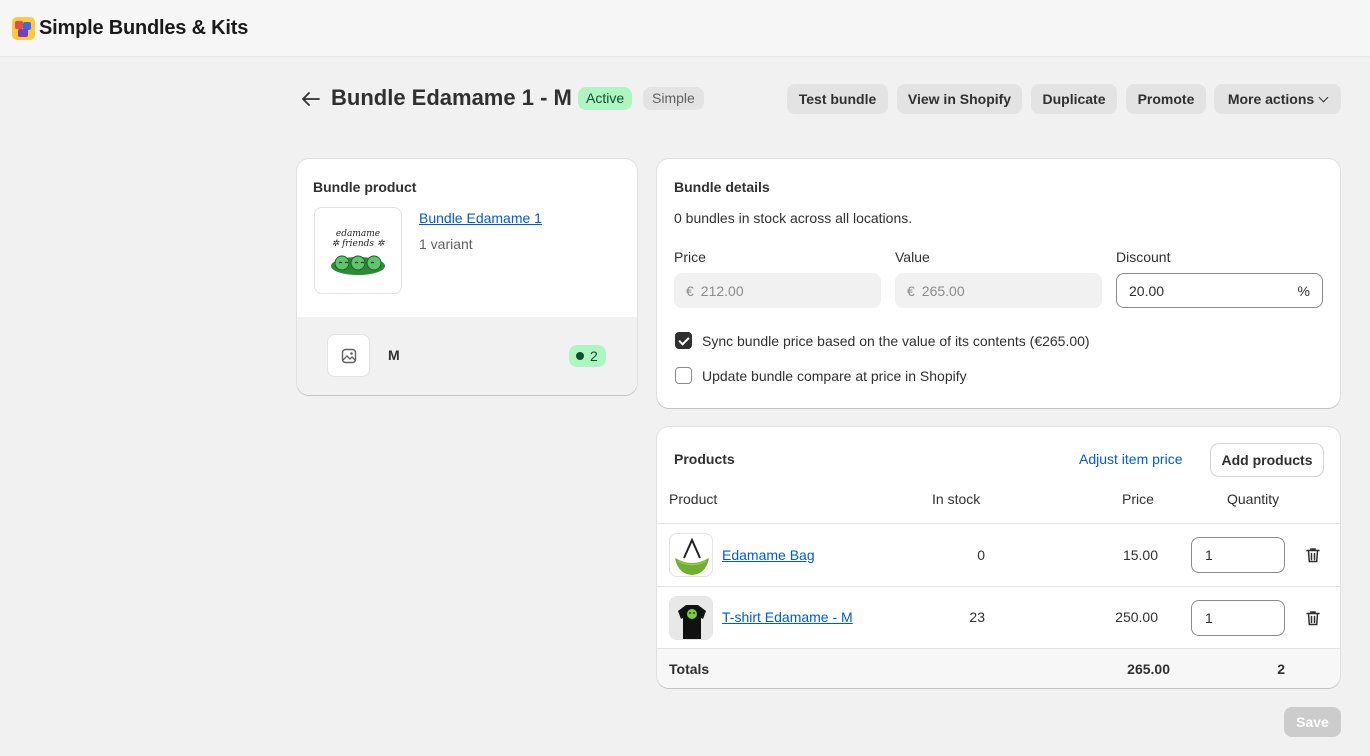 Image resolution: width=1370 pixels, height=756 pixels. I want to click on more-actions-label: More actions, so click(1271, 99).